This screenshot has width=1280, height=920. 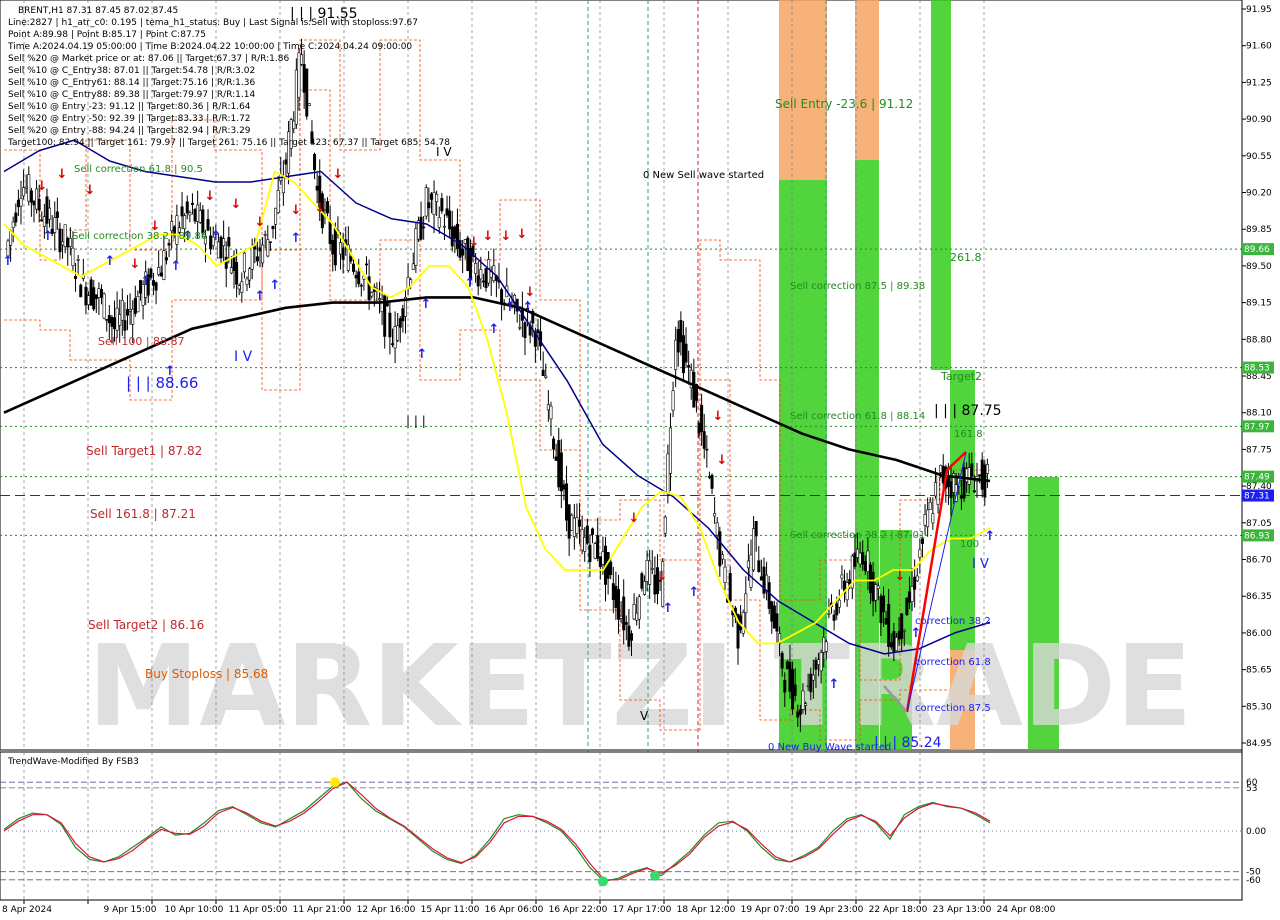 I want to click on x-tick-label: 19 Apr 23:00, so click(x=834, y=910).